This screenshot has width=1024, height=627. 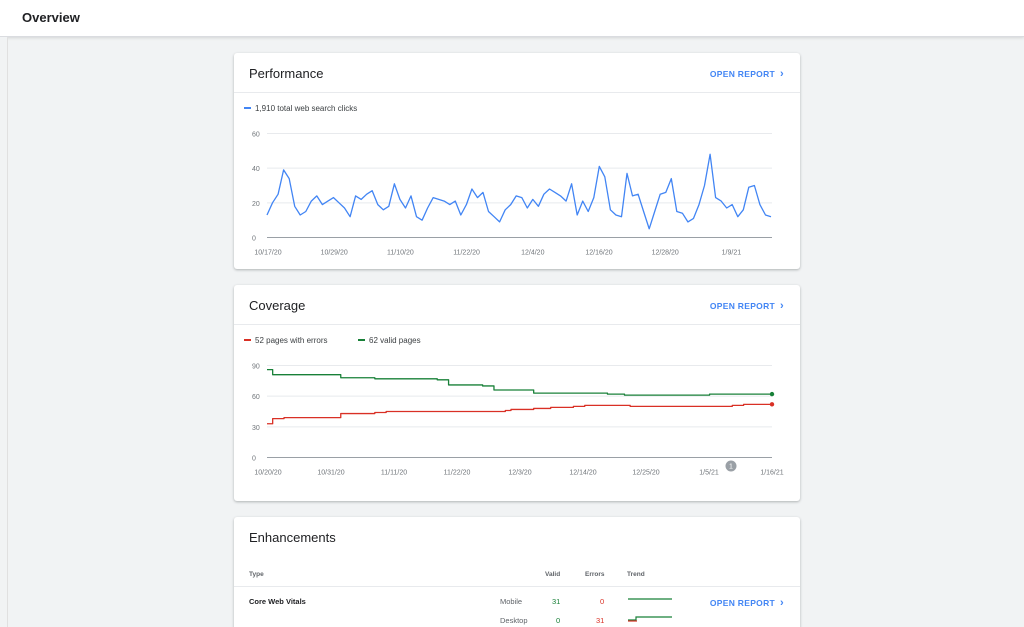 What do you see at coordinates (330, 473) in the screenshot?
I see `x-tick-label: 10/31/20` at bounding box center [330, 473].